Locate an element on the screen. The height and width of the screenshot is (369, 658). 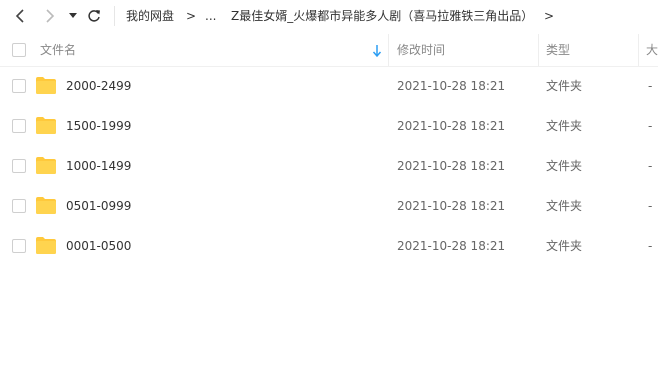
table-row: 0501-0999 2021-10-28 18:21 文件夹 - is located at coordinates (329, 206).